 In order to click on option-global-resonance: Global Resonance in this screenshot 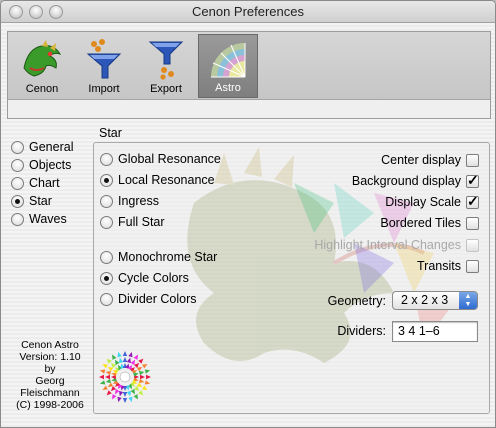, I will do `click(160, 159)`.